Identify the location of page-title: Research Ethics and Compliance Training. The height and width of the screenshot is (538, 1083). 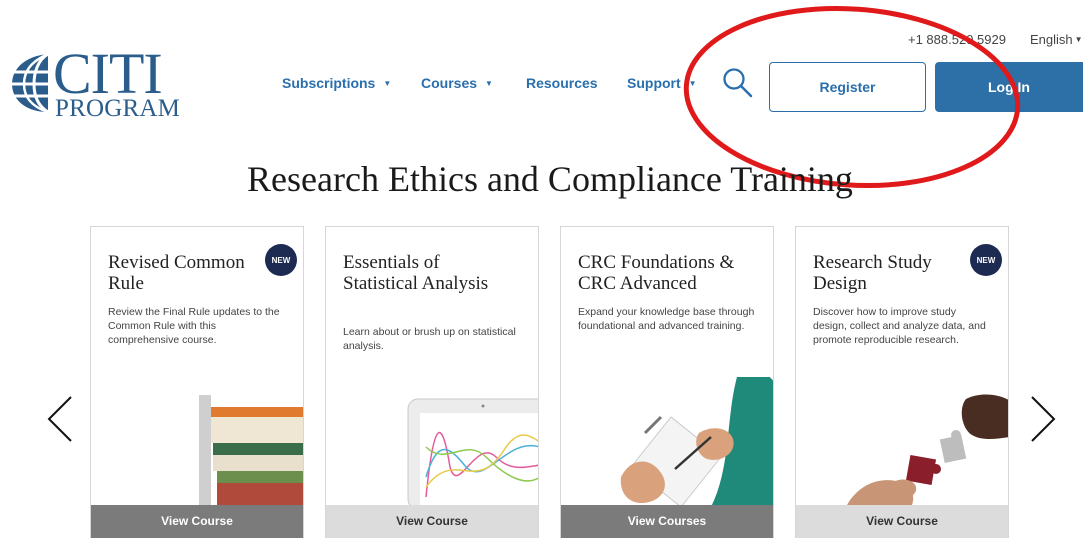
(550, 179).